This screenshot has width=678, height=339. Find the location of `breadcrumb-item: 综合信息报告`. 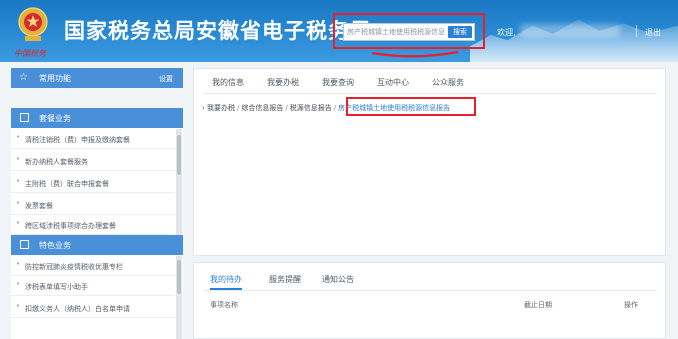

breadcrumb-item: 综合信息报告 is located at coordinates (262, 108).